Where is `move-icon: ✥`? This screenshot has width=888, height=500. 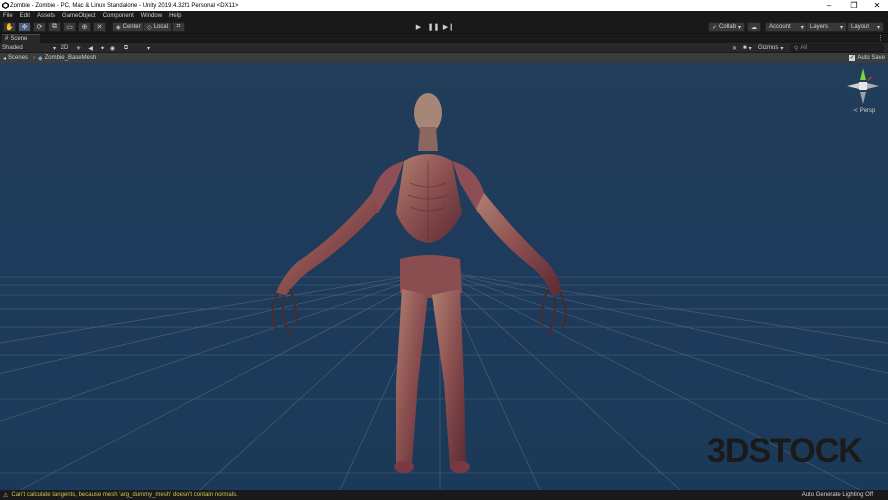 move-icon: ✥ is located at coordinates (24, 27).